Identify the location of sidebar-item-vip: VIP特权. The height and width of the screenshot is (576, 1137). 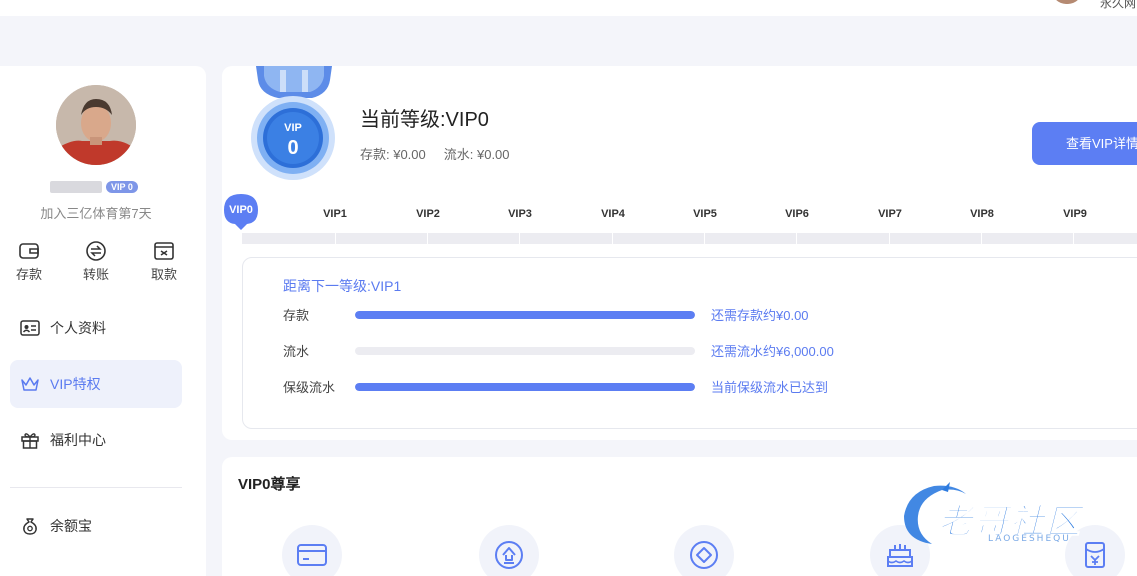
(96, 384).